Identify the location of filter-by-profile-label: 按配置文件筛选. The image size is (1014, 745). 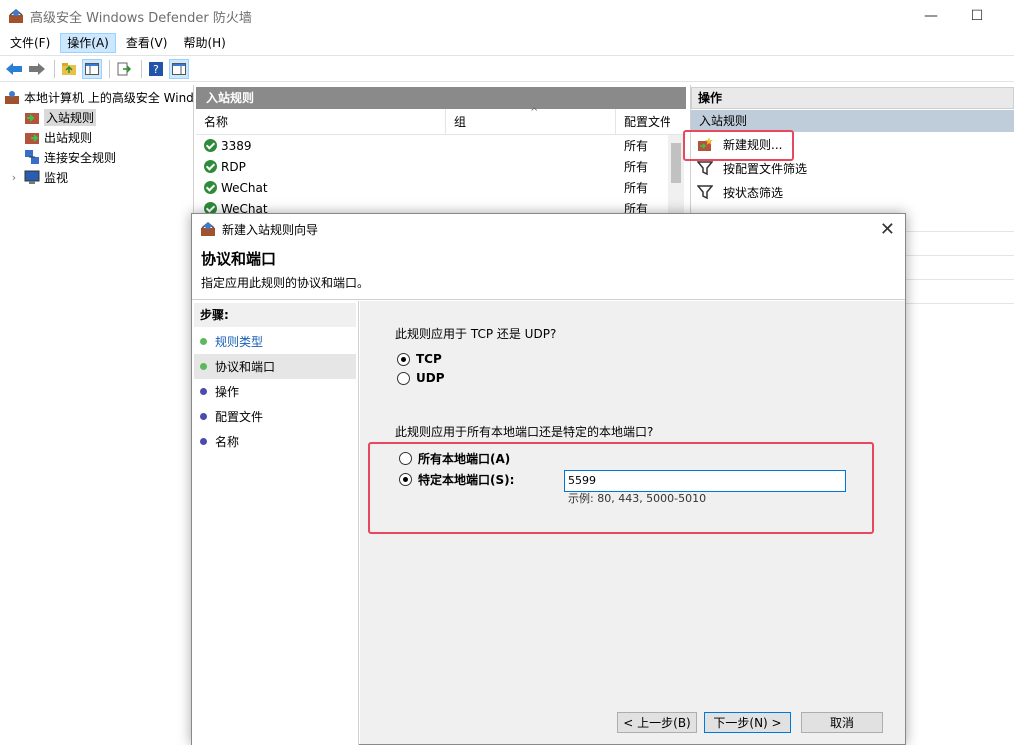
(765, 168).